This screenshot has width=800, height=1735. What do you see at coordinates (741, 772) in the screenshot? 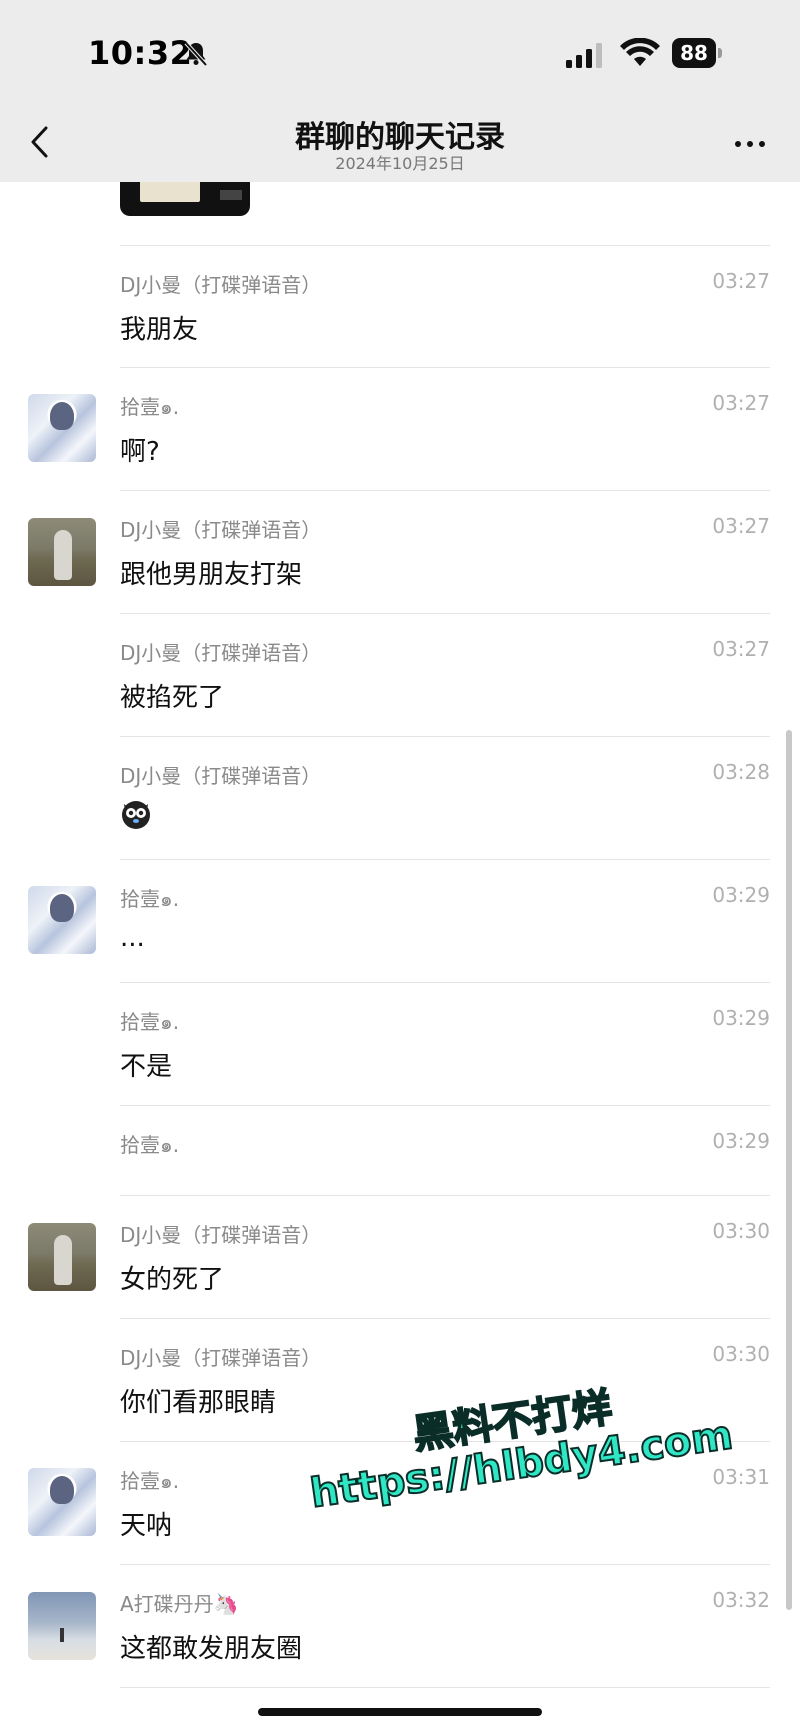
I see `message-time: 03:28` at bounding box center [741, 772].